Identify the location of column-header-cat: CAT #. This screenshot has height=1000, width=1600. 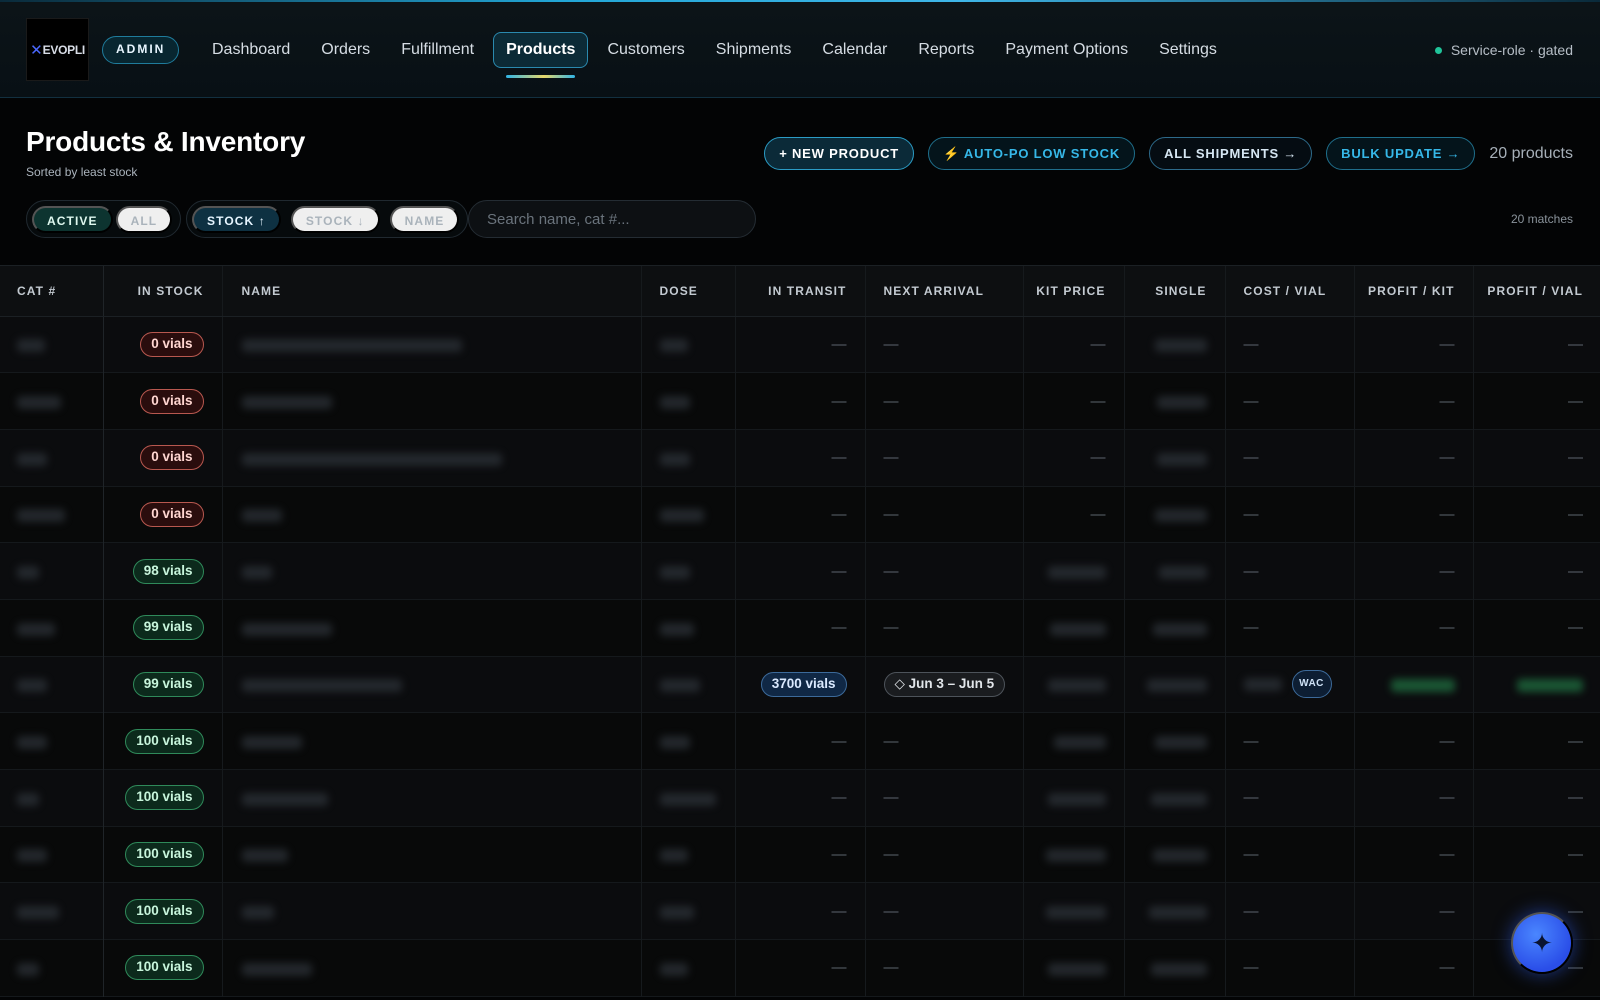
(52, 291).